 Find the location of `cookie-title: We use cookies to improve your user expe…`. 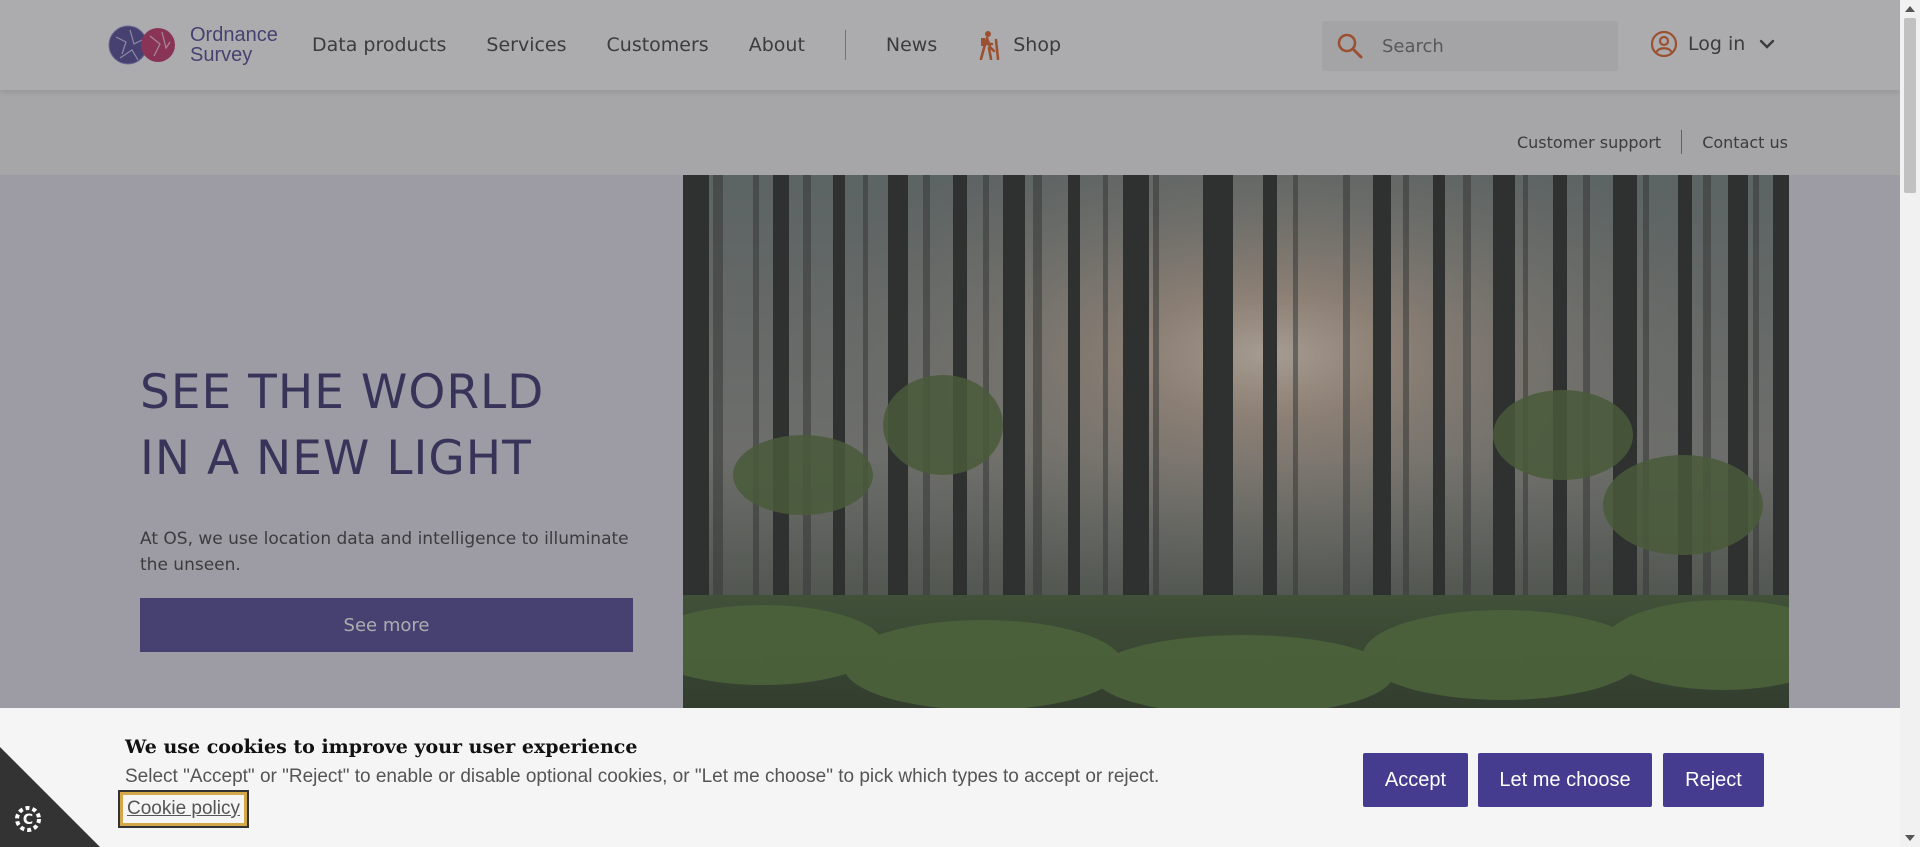

cookie-title: We use cookies to improve your user expe… is located at coordinates (381, 747).